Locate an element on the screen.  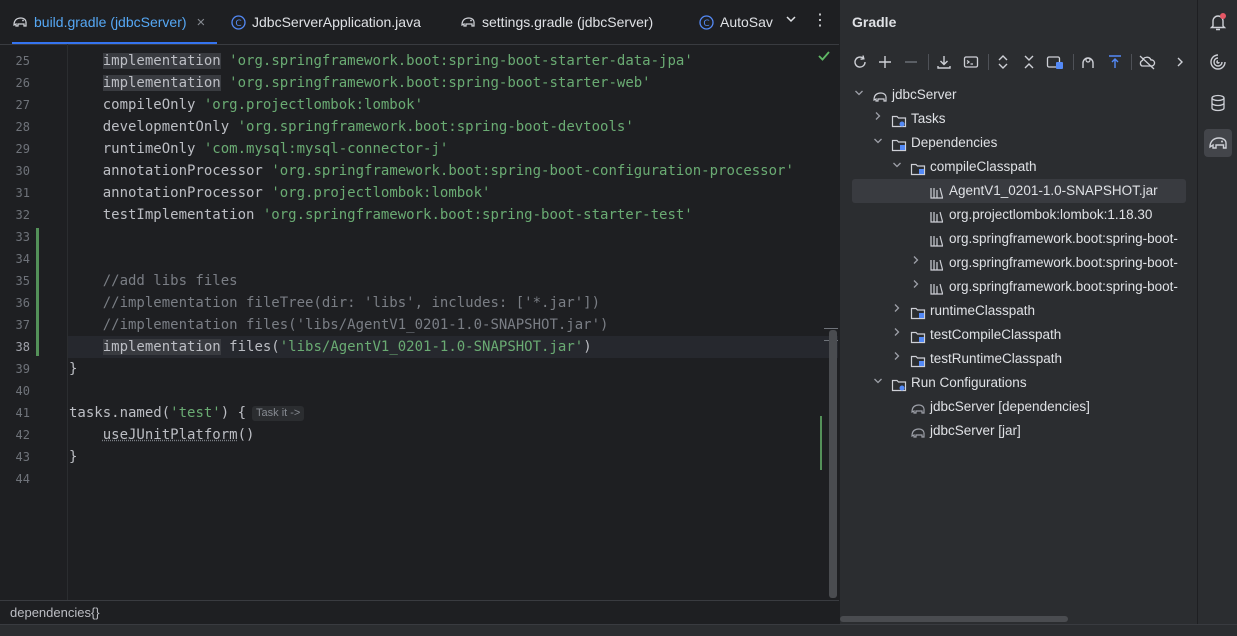
code-text: } is located at coordinates (73, 457).